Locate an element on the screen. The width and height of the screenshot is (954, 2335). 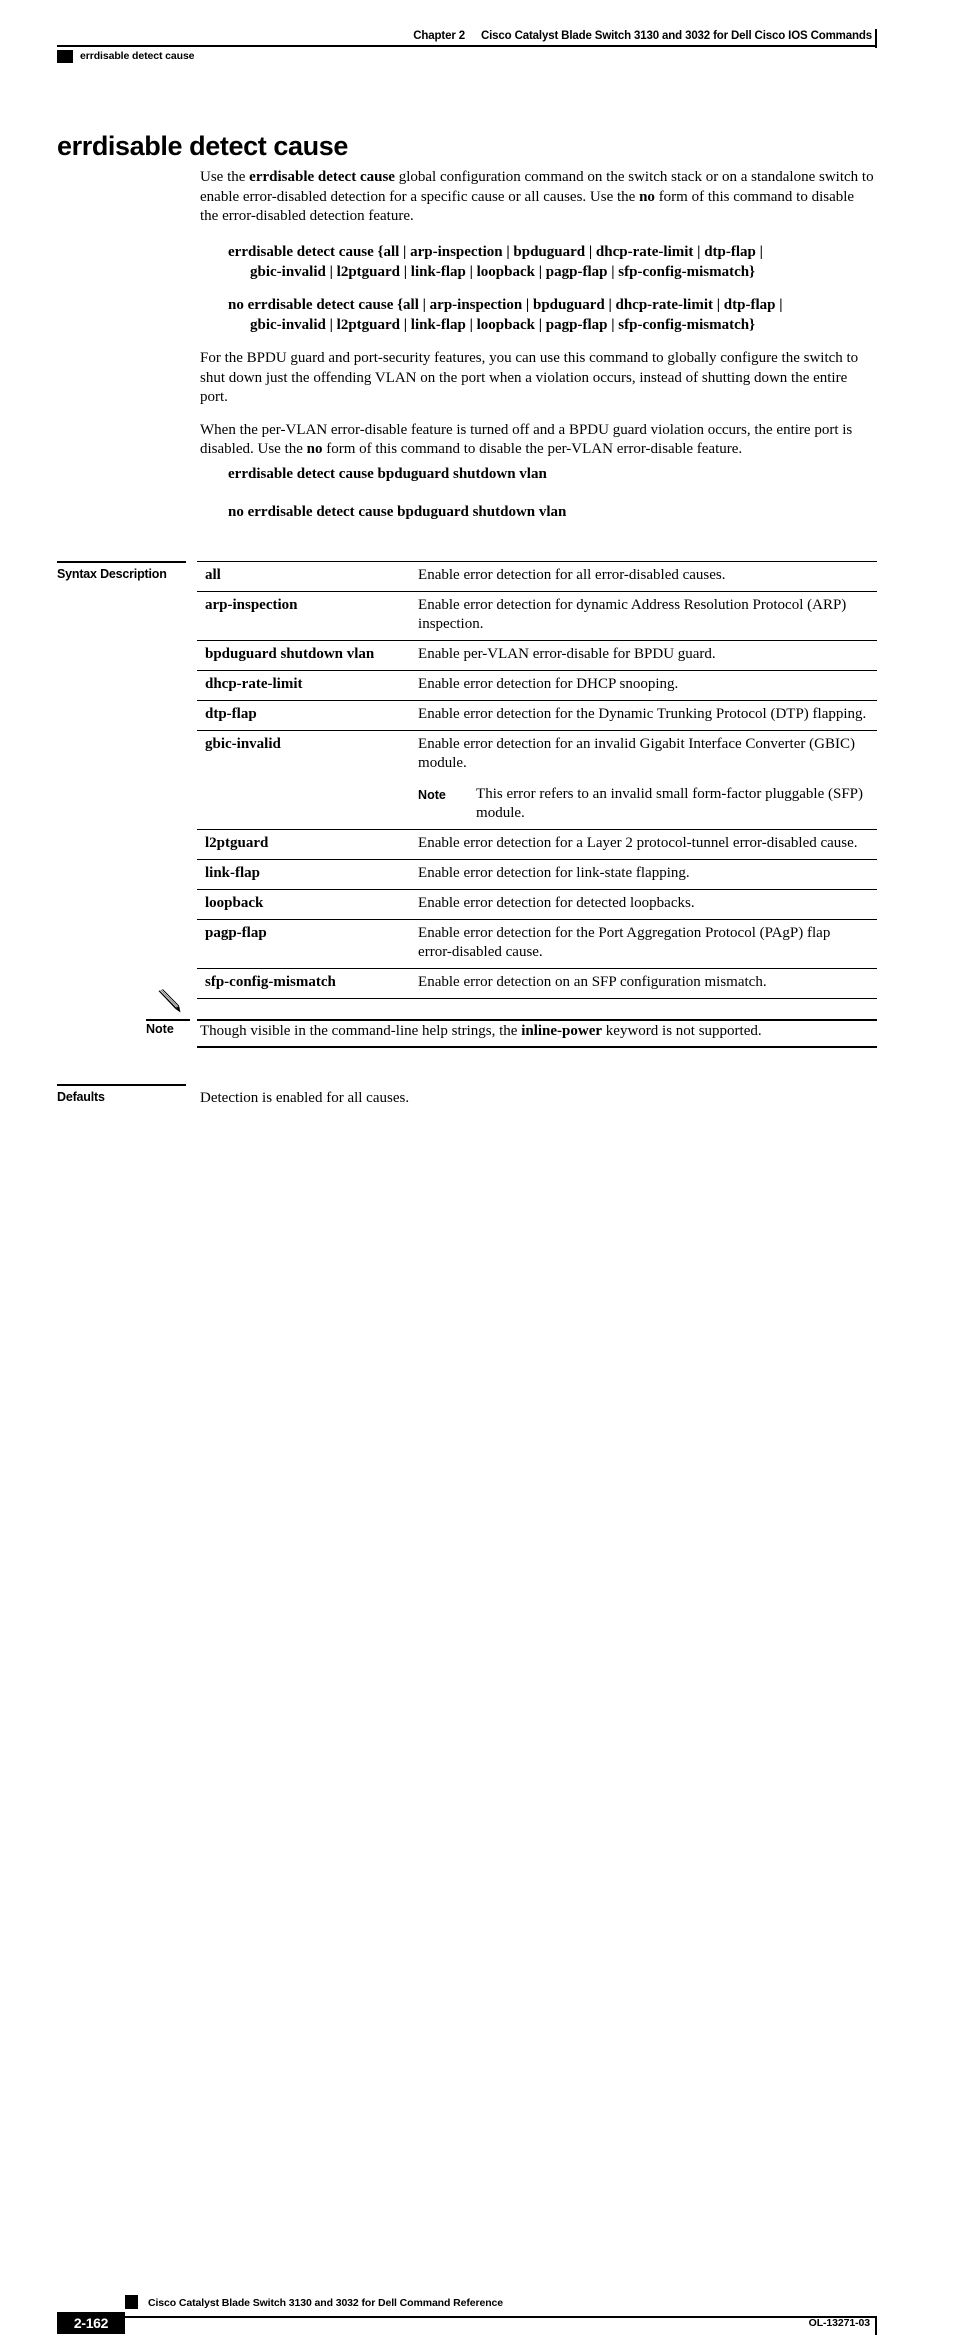
header-marker-square is located at coordinates (65, 56).